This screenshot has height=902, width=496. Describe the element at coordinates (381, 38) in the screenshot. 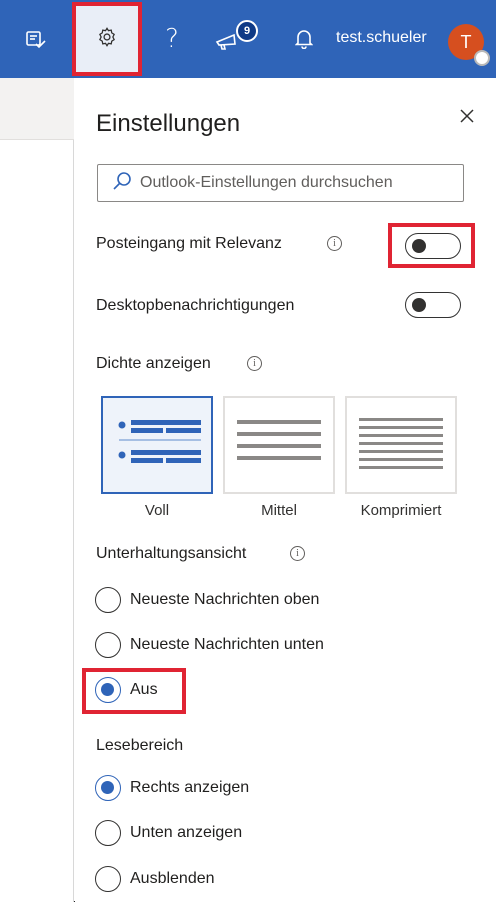

I see `username-label: test.schueler` at that location.